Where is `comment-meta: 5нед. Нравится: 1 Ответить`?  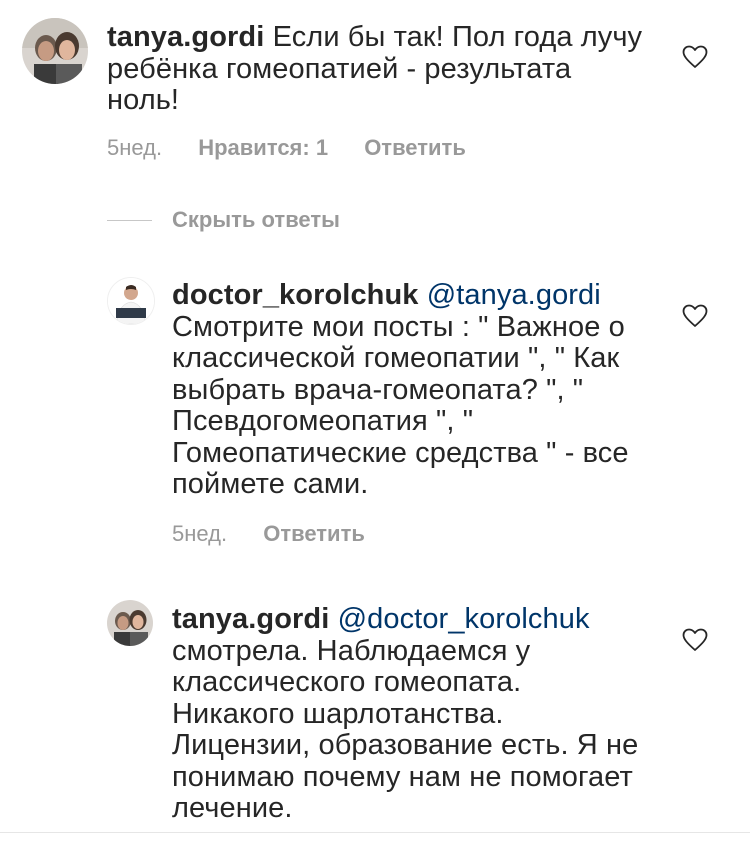 comment-meta: 5нед. Нравится: 1 Ответить is located at coordinates (286, 148).